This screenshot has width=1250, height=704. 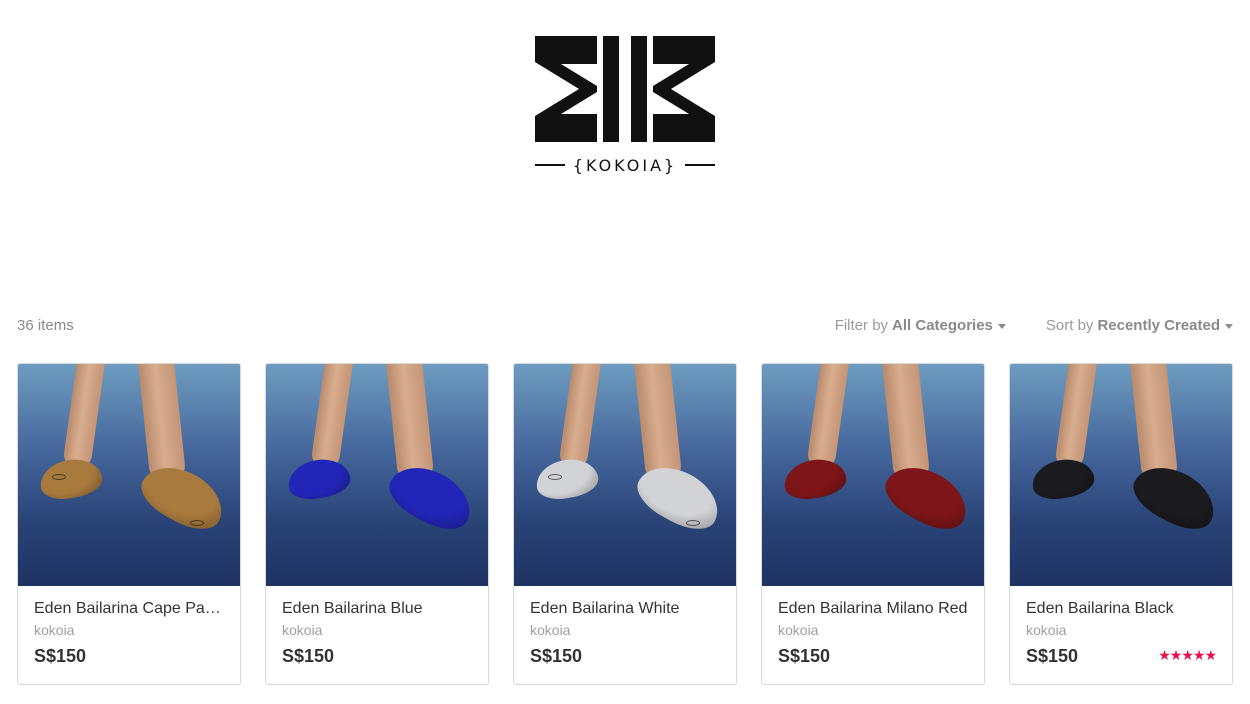 I want to click on product-card: Eden Bailarina White kokoia S$150, so click(x=625, y=524).